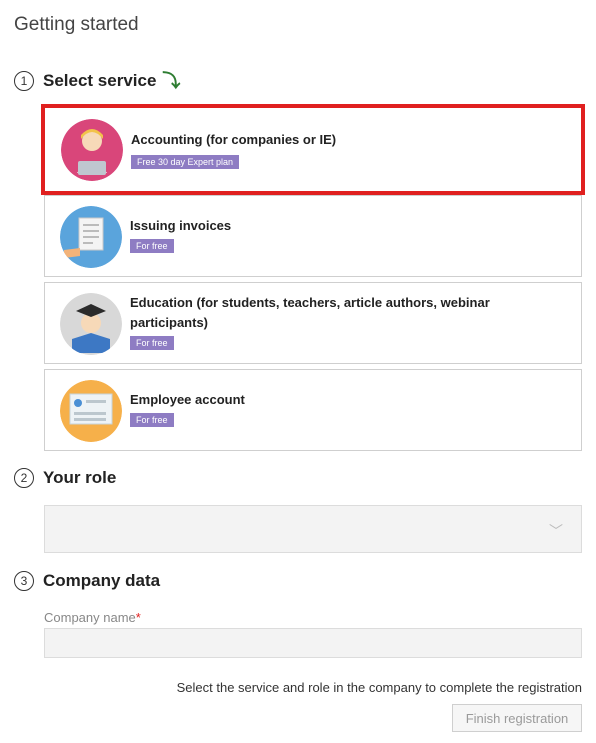 The width and height of the screenshot is (596, 743). I want to click on company-name-label: Company name*, so click(92, 617).